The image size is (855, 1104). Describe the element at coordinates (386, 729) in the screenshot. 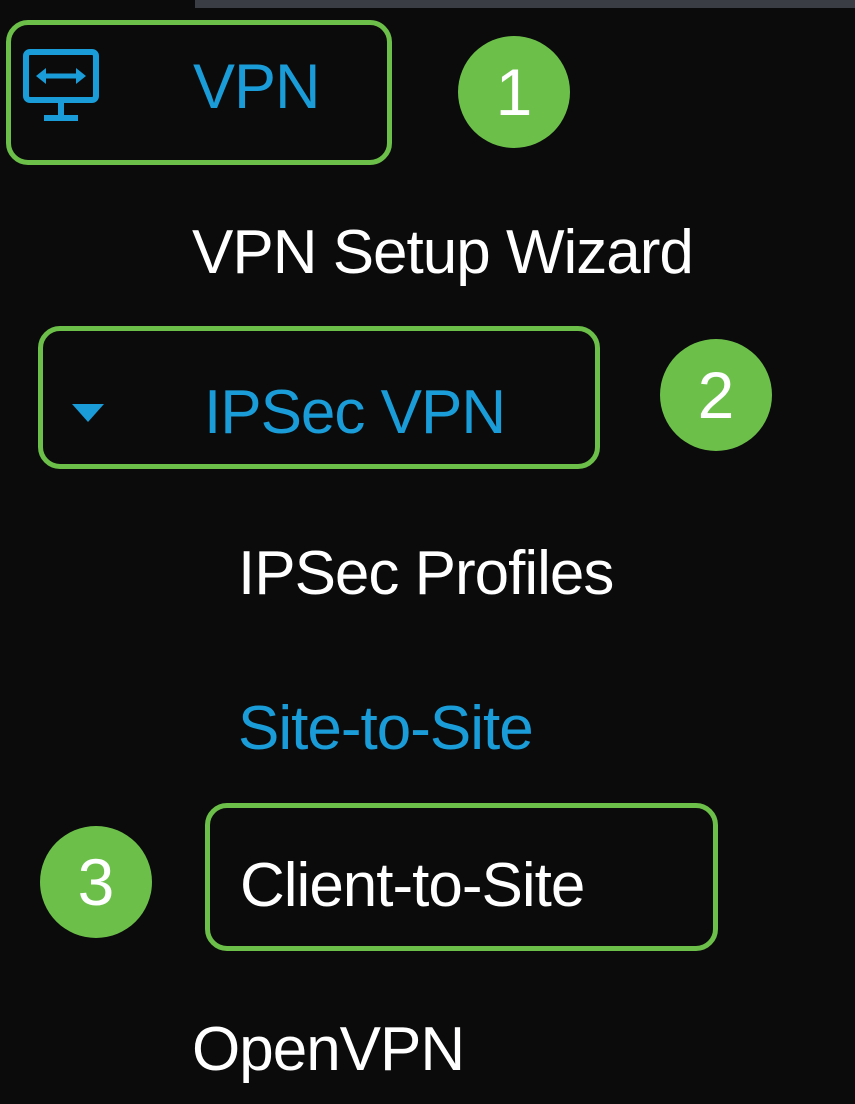

I see `nav-item-site-to-site: Site-to-Site` at that location.